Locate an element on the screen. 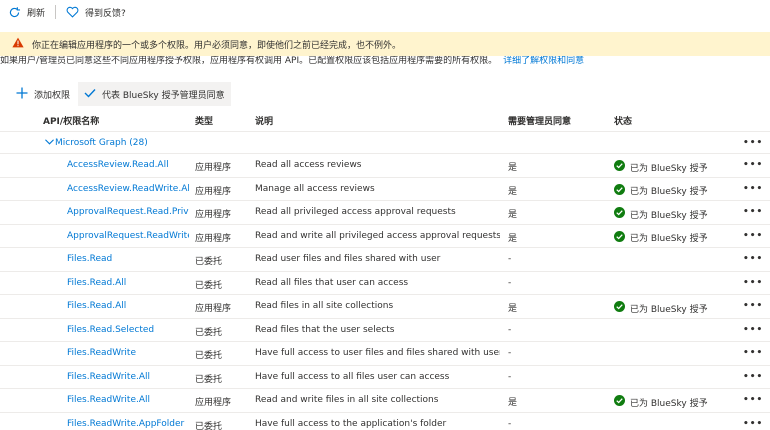 The height and width of the screenshot is (430, 770). column-header-admin-consent: 需要管理员同意 is located at coordinates (539, 120).